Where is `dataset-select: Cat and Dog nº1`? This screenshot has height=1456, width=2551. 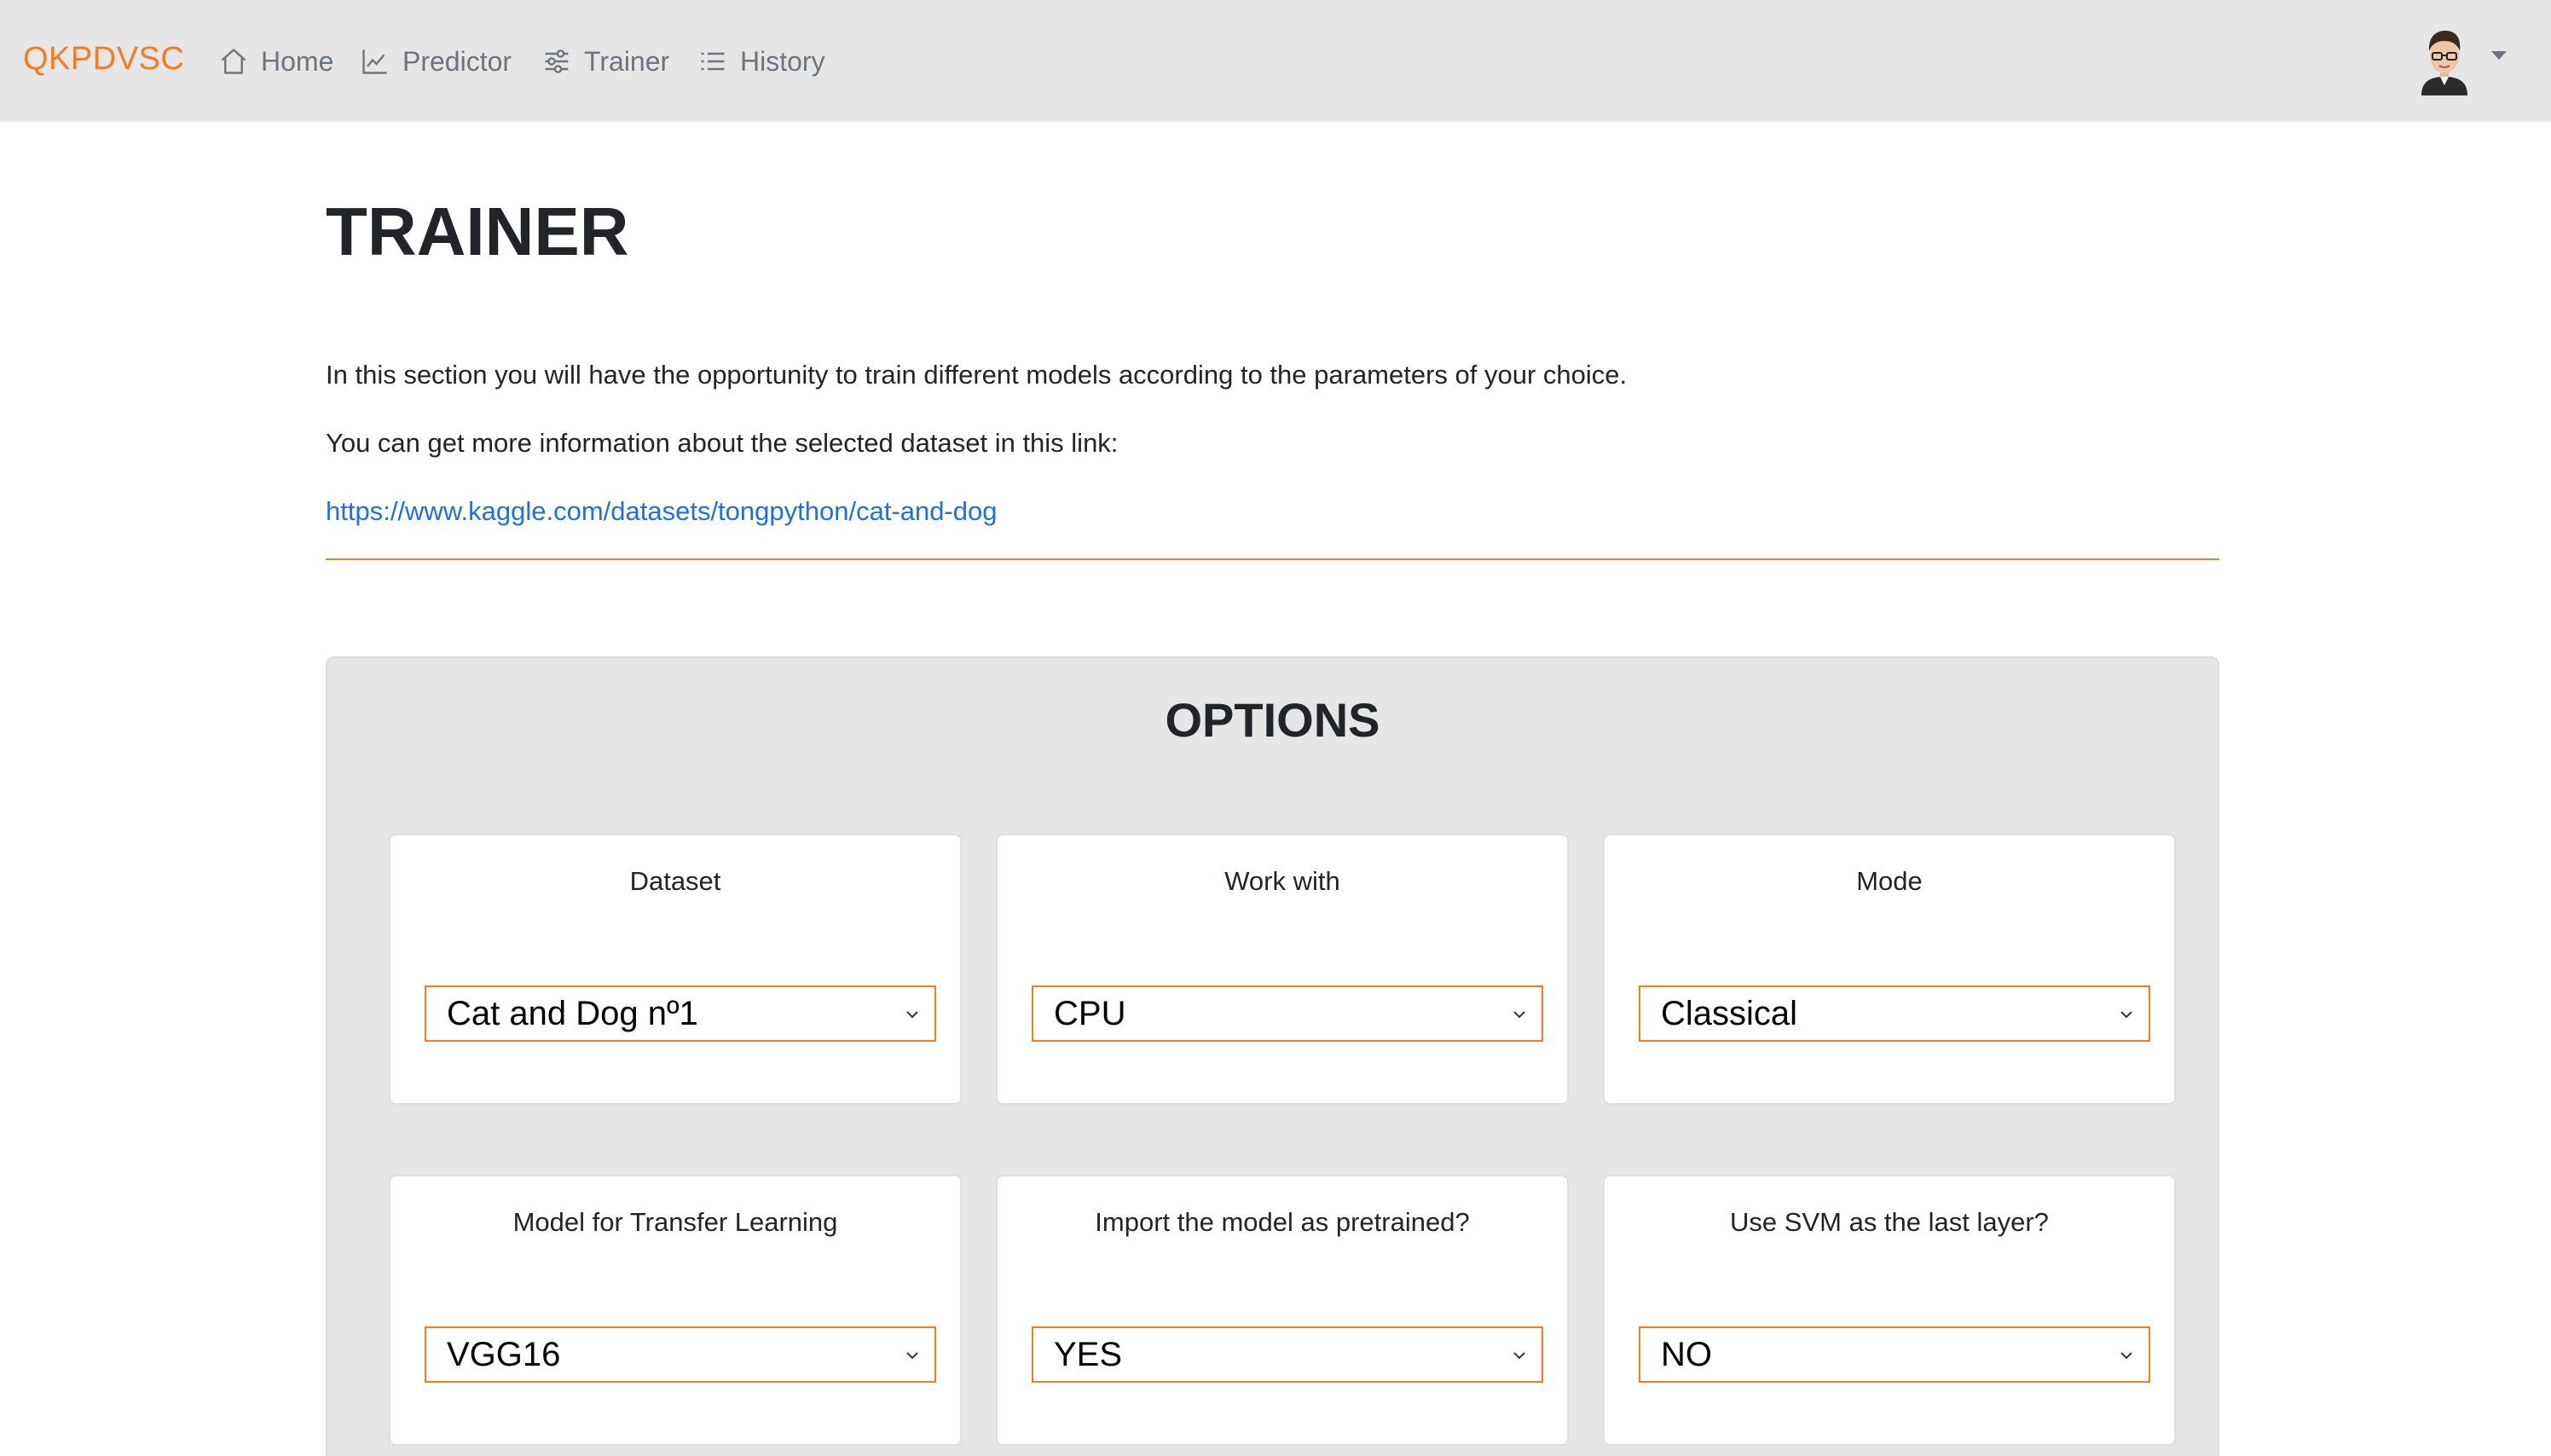
dataset-select: Cat and Dog nº1 is located at coordinates (681, 1013).